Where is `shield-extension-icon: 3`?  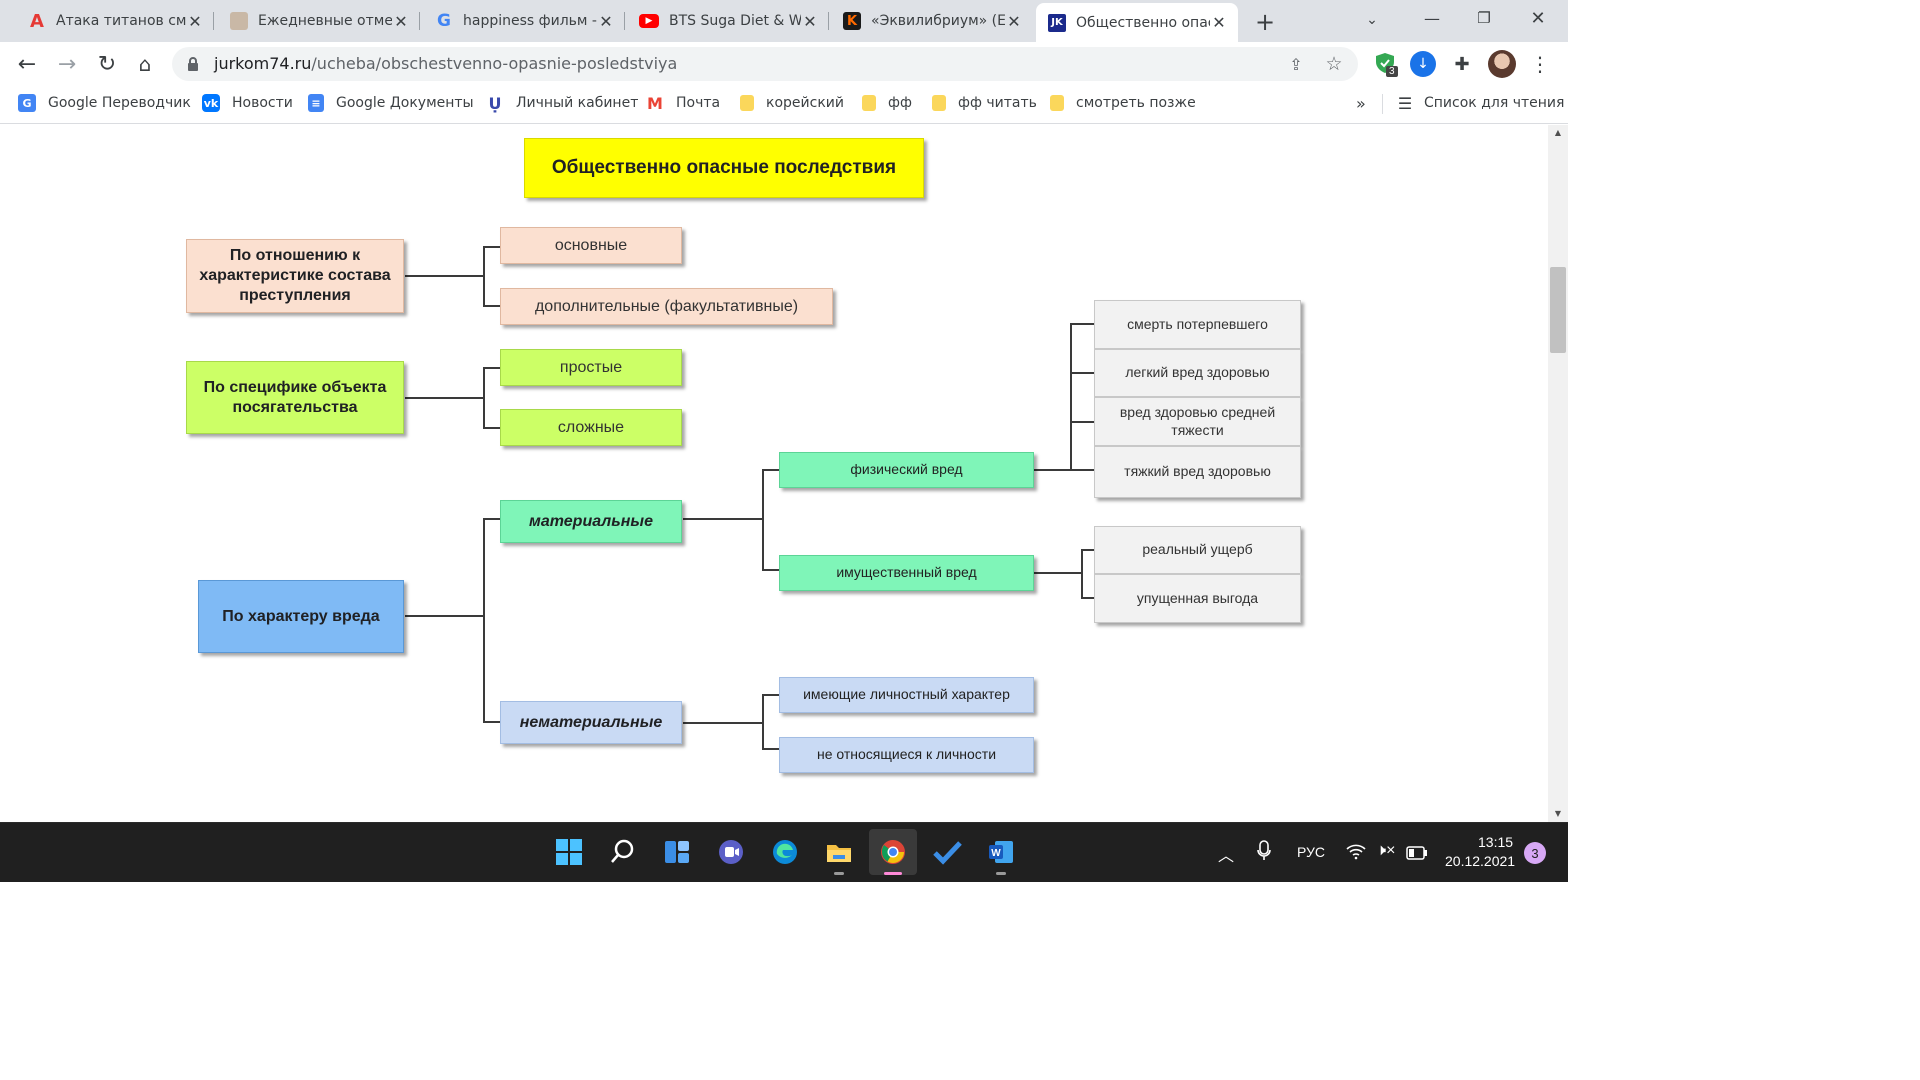 shield-extension-icon: 3 is located at coordinates (1387, 66).